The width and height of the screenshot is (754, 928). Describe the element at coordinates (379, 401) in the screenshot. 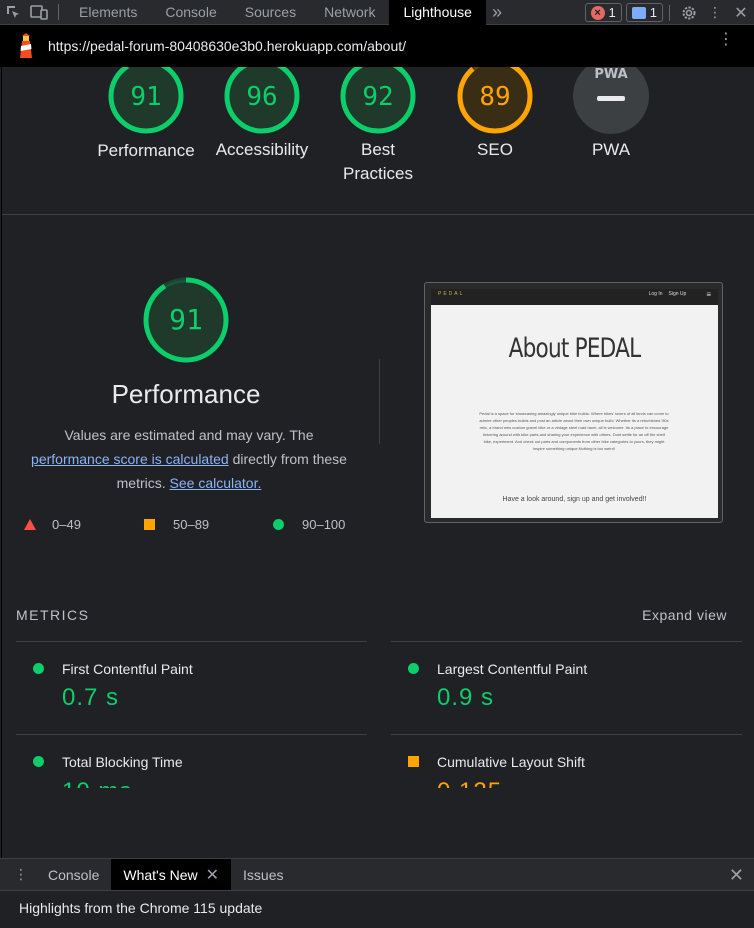

I see `vertical-divider` at that location.